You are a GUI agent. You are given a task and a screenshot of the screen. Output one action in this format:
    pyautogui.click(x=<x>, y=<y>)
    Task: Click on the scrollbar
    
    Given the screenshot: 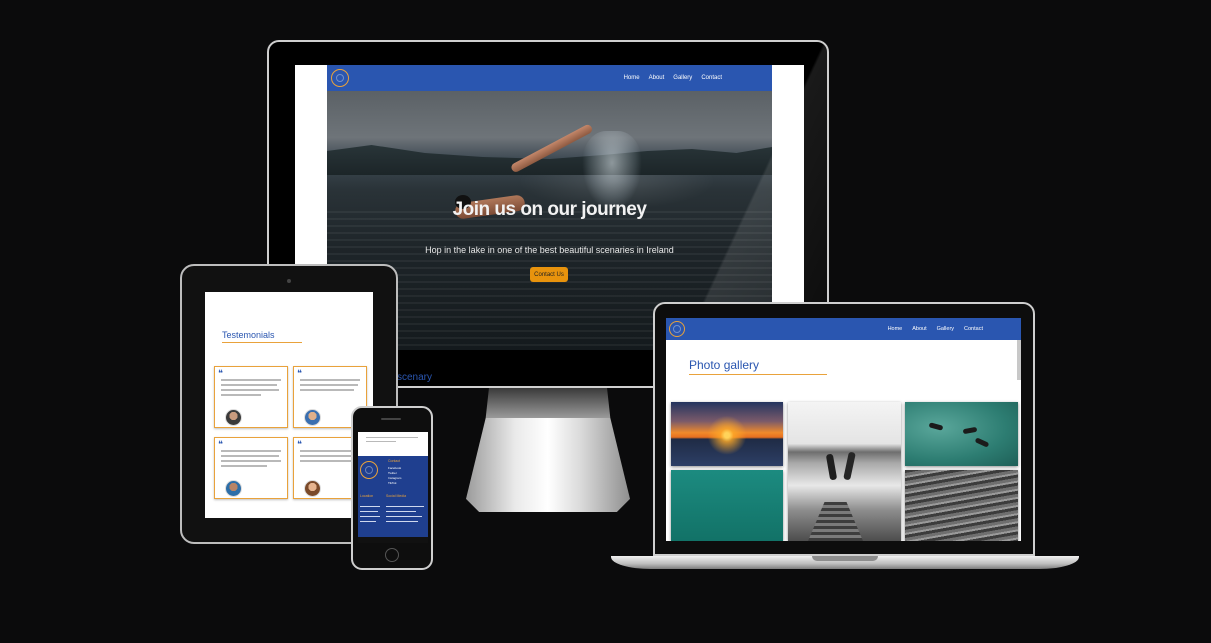 What is the action you would take?
    pyautogui.click(x=1019, y=360)
    